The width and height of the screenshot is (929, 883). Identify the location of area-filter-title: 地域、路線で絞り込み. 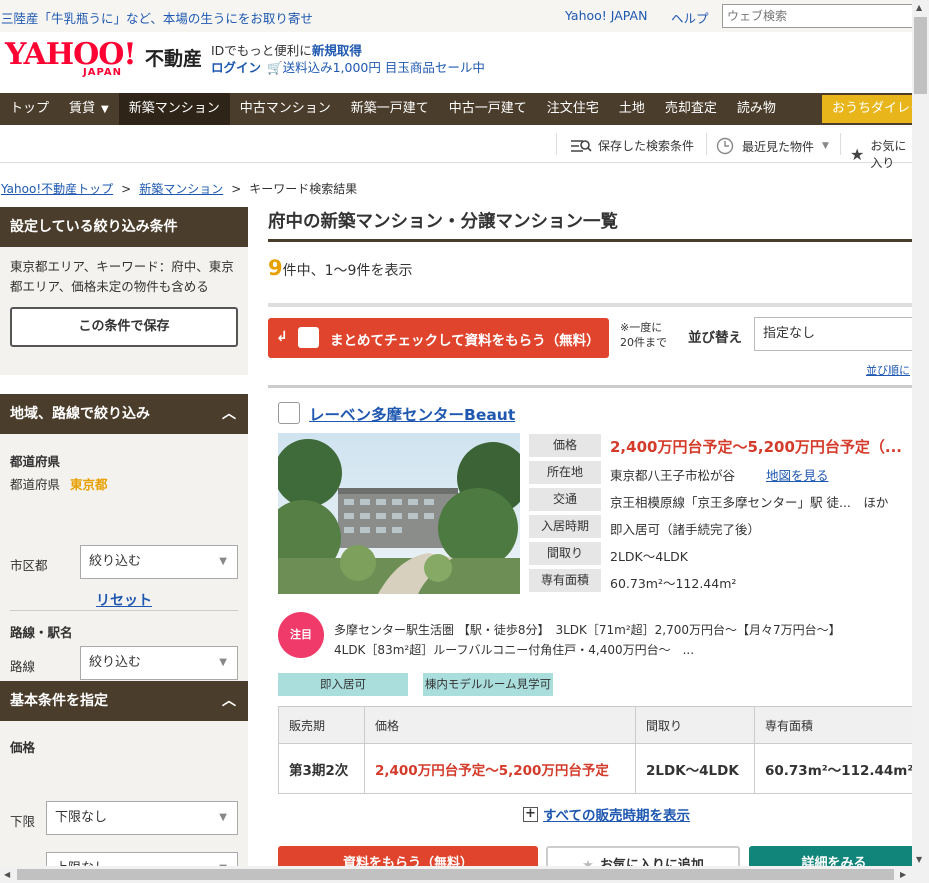
(80, 414).